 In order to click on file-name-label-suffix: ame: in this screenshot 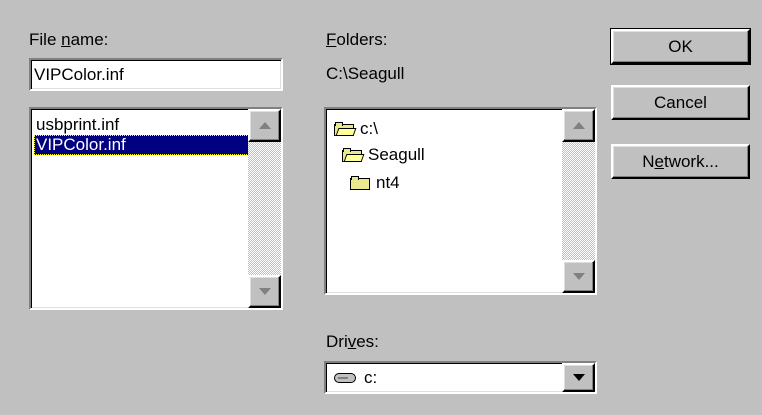, I will do `click(89, 39)`.